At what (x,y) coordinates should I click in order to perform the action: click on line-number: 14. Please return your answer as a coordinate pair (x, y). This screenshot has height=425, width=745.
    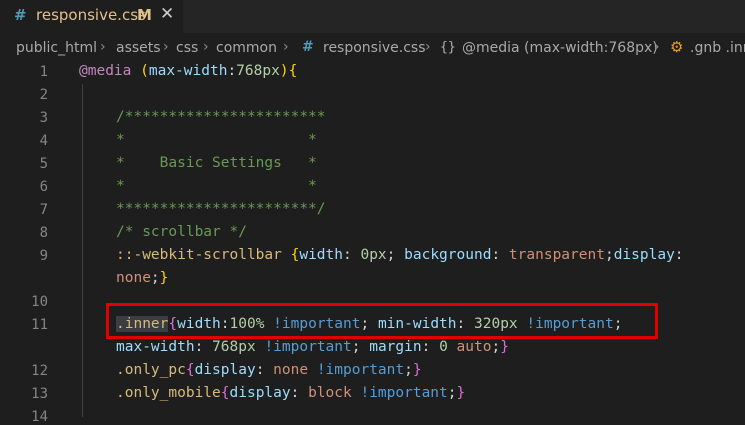
    Looking at the image, I should click on (39, 417).